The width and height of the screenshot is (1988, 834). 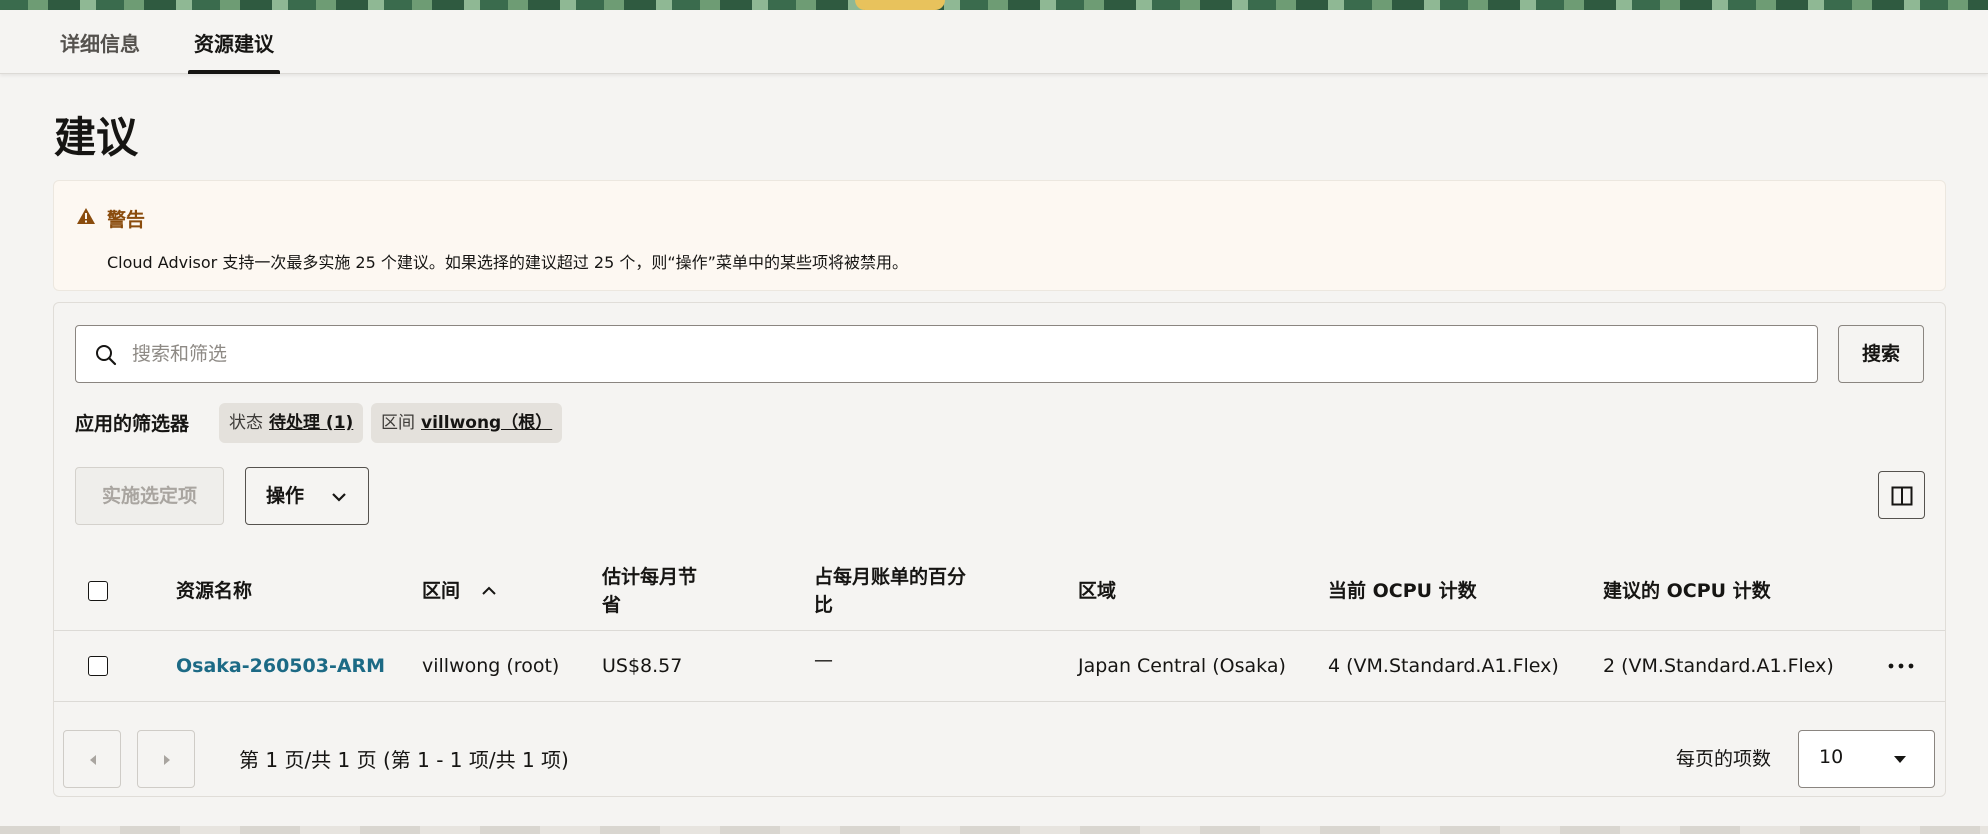 I want to click on cell-savings: US$8.57, so click(x=642, y=666).